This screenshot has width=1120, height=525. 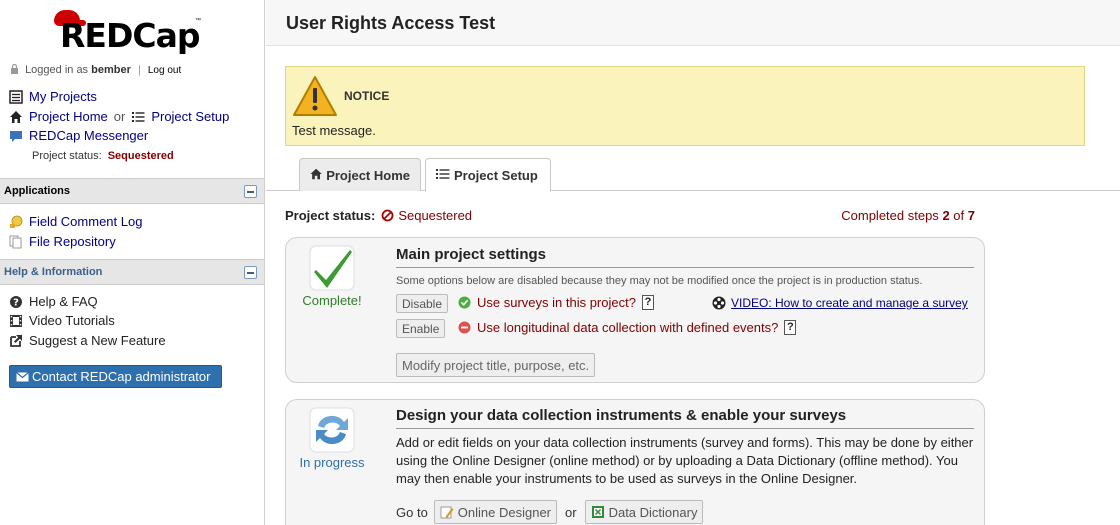 What do you see at coordinates (421, 328) in the screenshot?
I see `enable-longitudinal-button: Enable` at bounding box center [421, 328].